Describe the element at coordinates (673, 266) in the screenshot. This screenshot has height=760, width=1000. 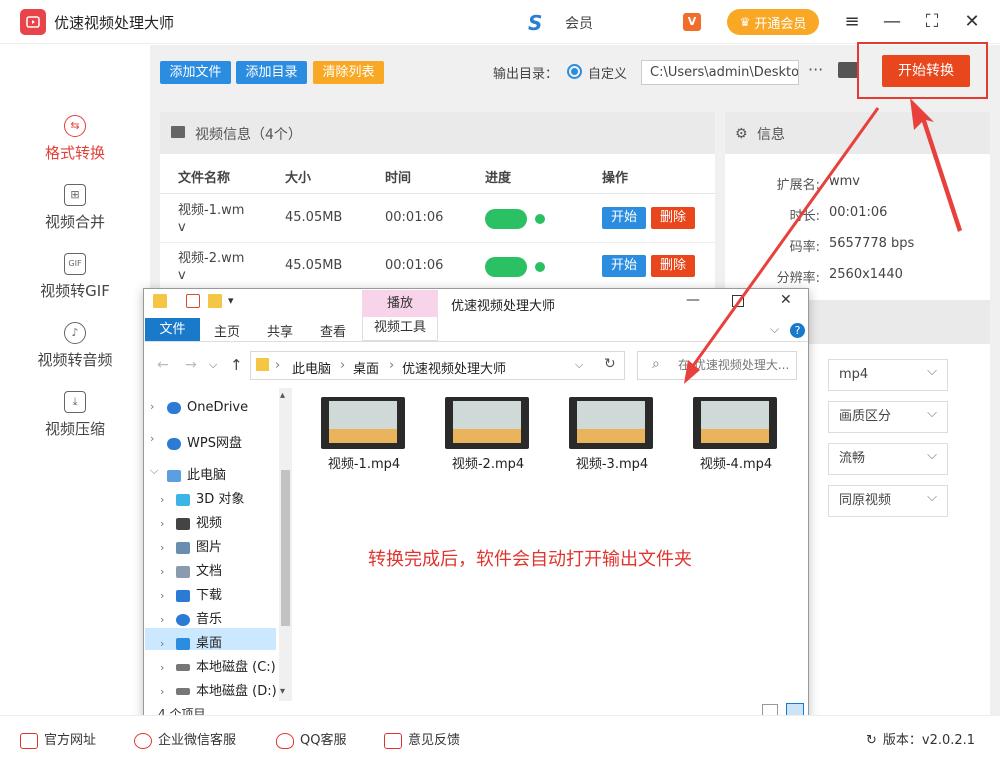
I see `row-2-delete-button: 删除` at that location.